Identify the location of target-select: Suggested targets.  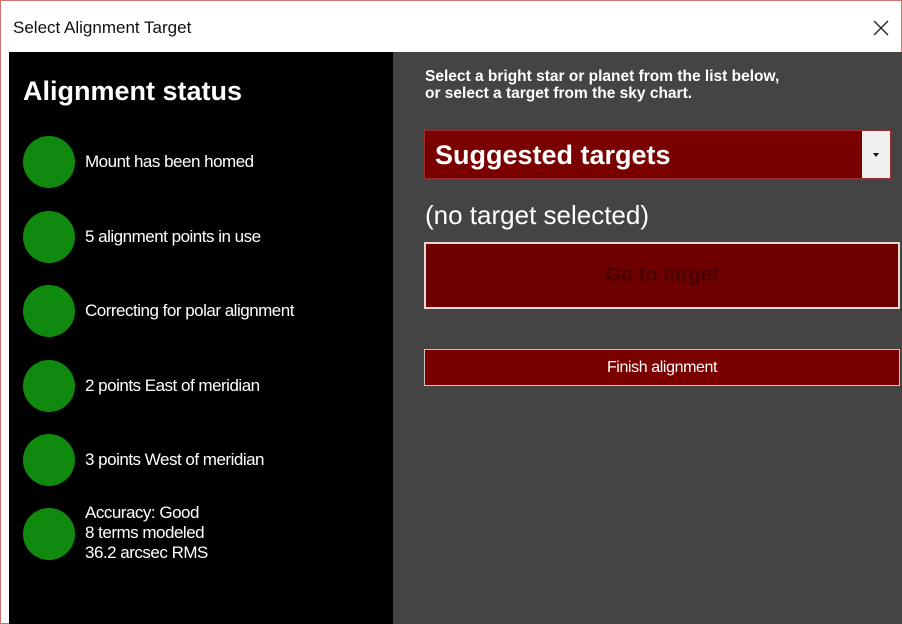
(657, 154).